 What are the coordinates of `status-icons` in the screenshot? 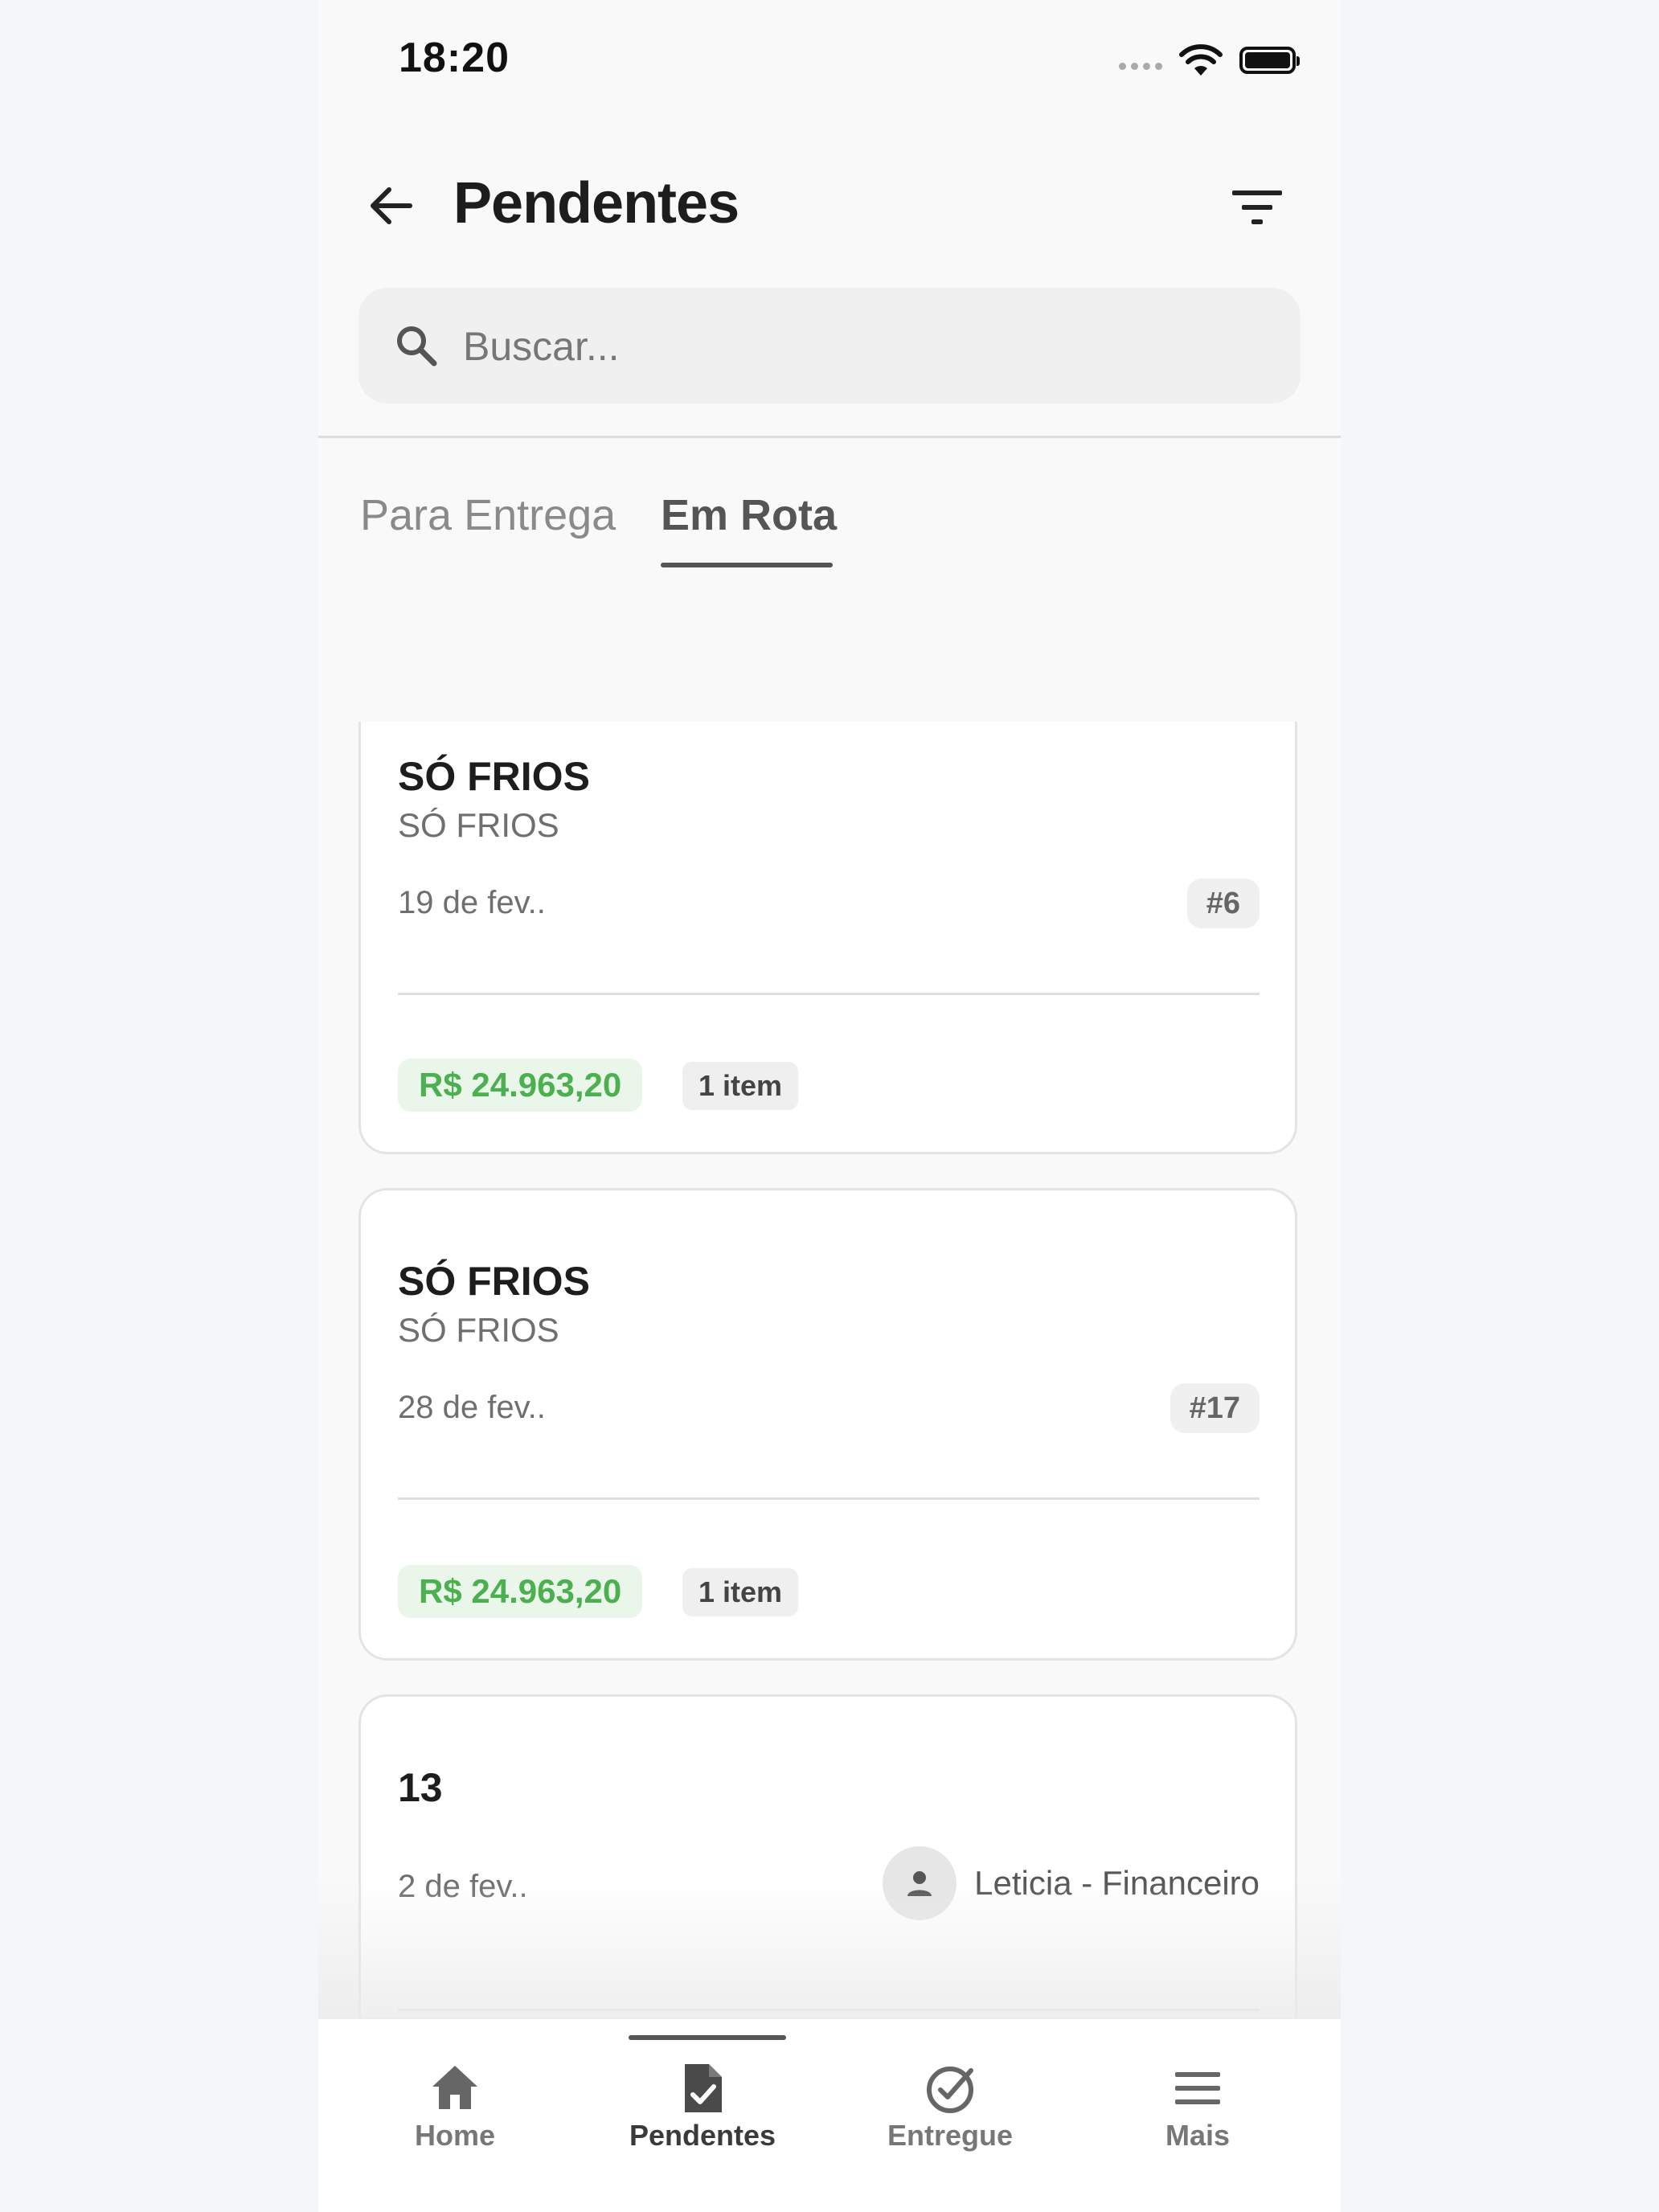 It's located at (1209, 60).